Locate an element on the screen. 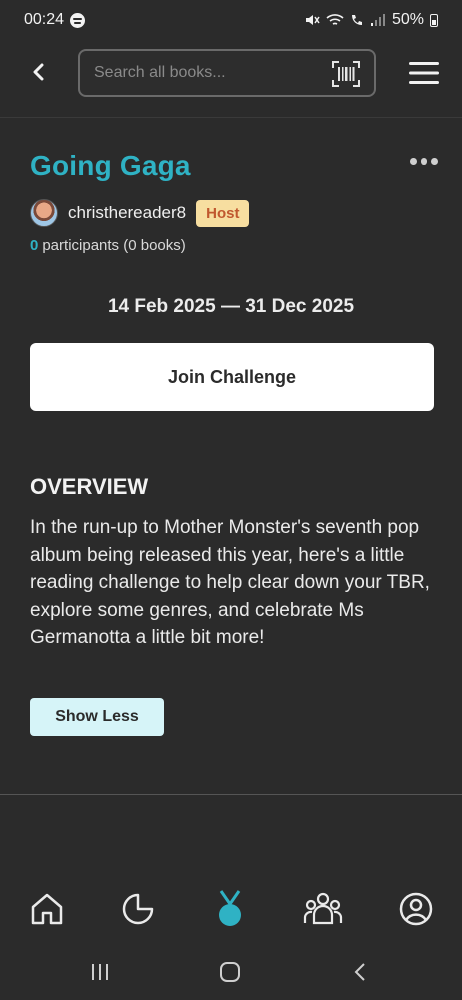 Image resolution: width=462 pixels, height=1000 pixels. top-bar is located at coordinates (231, 74).